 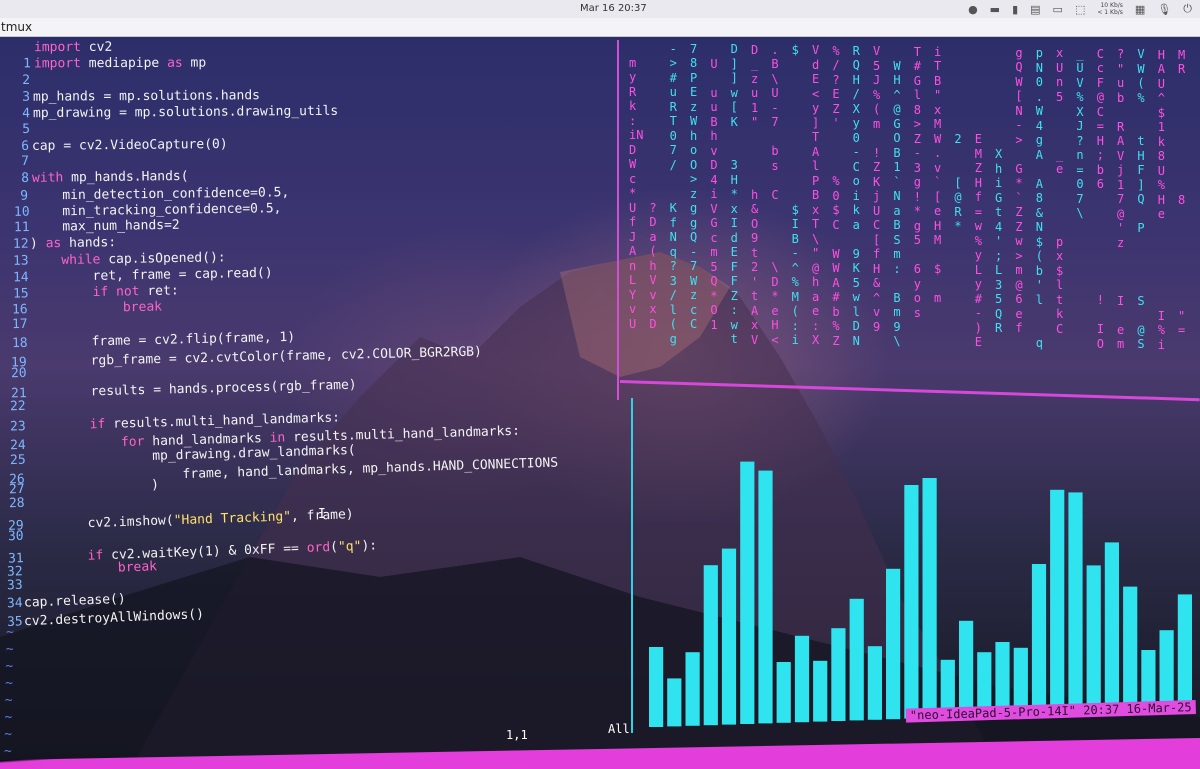 I want to click on code-line: 17, so click(x=20, y=325).